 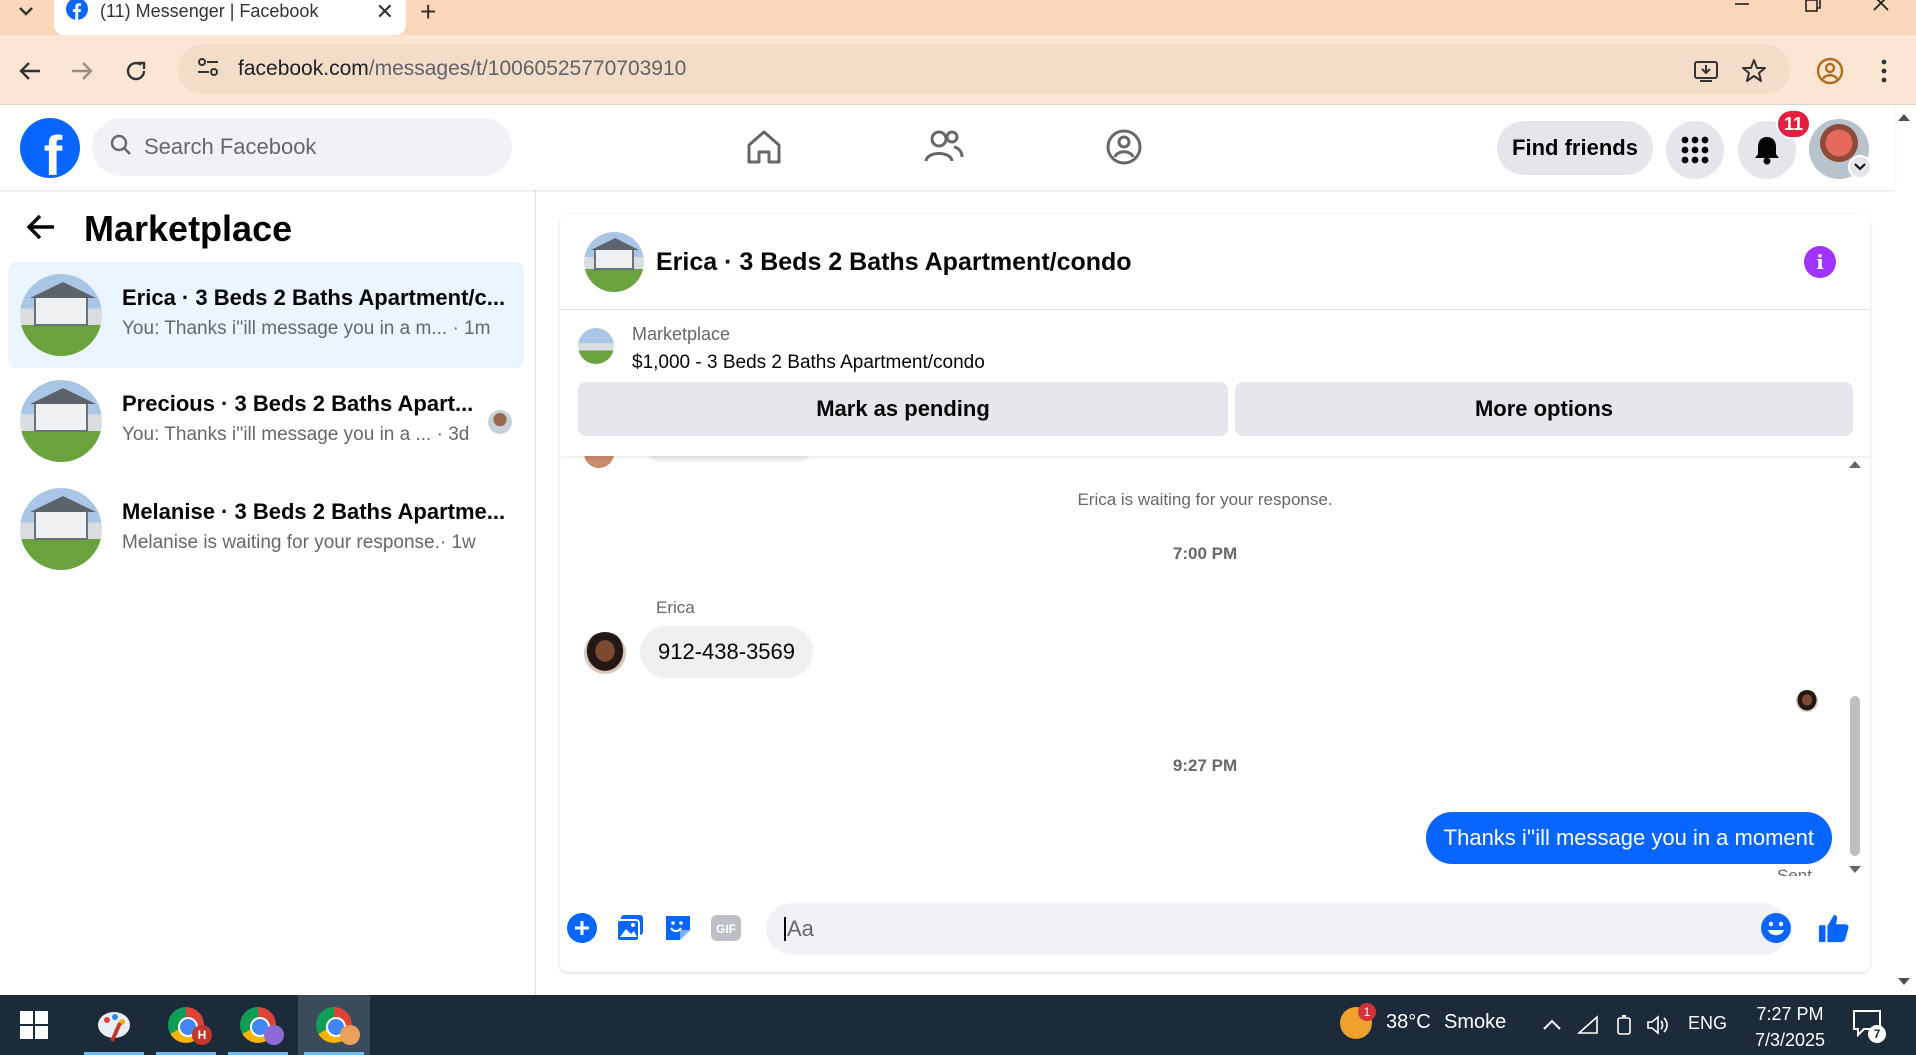 I want to click on weather-alert-badge: 1, so click(x=1367, y=1012).